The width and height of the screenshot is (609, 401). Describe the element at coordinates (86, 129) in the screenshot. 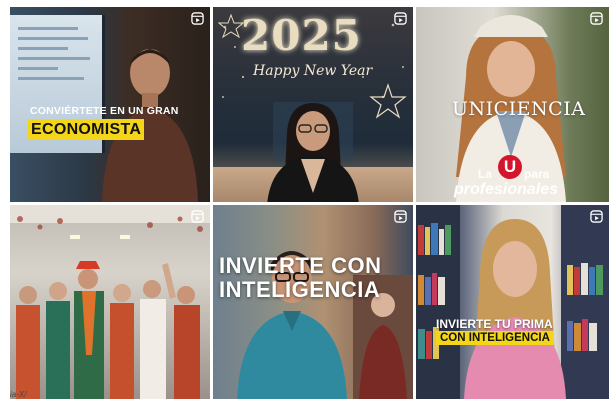

I see `caption-highlight: ECONOMISTA` at that location.